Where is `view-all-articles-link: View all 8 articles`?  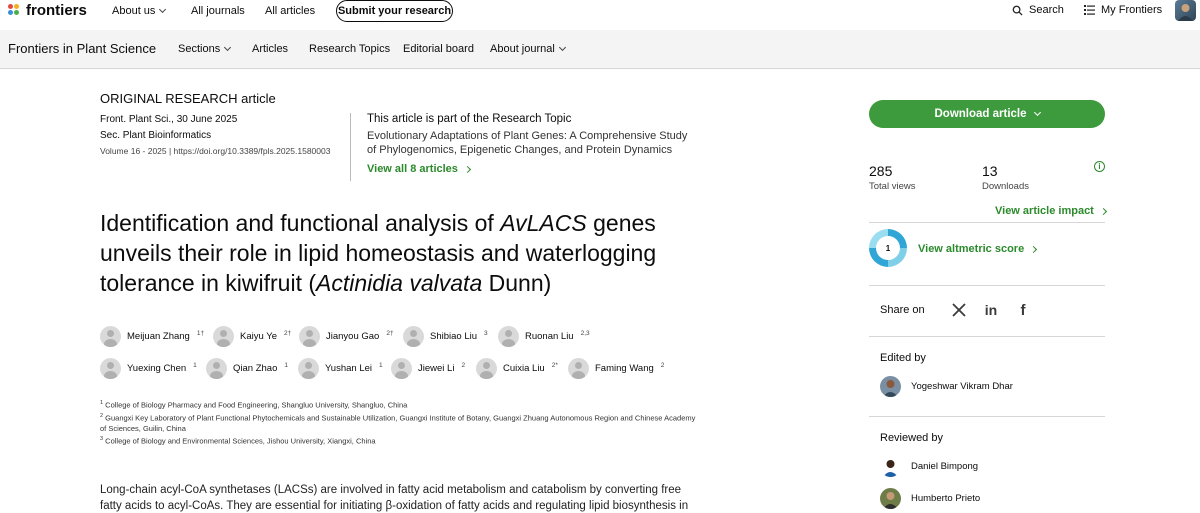
view-all-articles-link: View all 8 articles is located at coordinates (419, 169).